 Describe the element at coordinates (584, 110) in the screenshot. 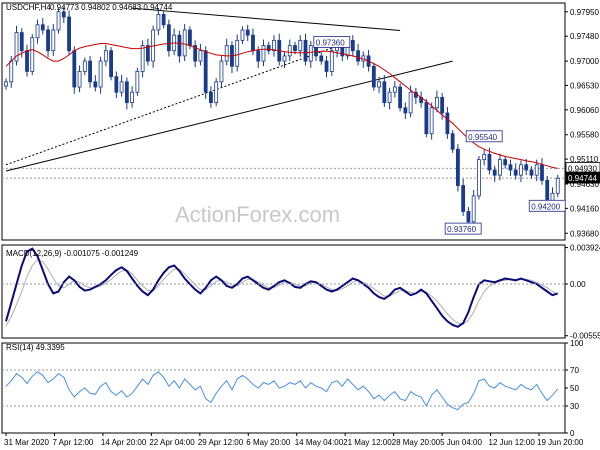

I see `y-tick-label: 0.96060` at that location.